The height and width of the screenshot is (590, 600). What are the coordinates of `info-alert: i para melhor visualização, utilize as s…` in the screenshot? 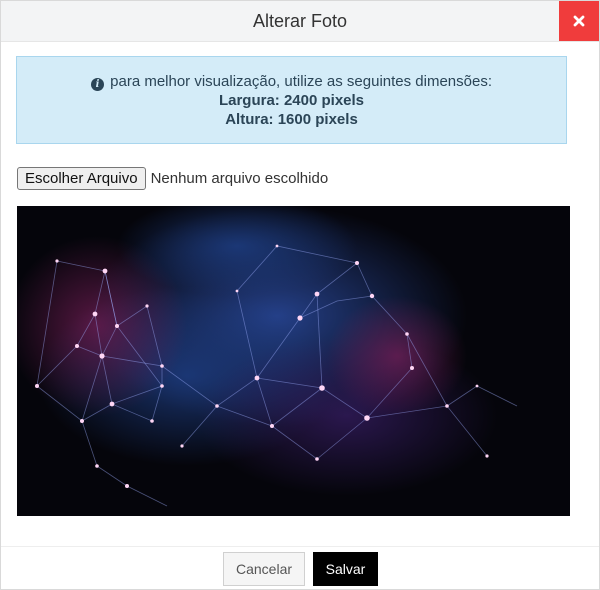 It's located at (291, 100).